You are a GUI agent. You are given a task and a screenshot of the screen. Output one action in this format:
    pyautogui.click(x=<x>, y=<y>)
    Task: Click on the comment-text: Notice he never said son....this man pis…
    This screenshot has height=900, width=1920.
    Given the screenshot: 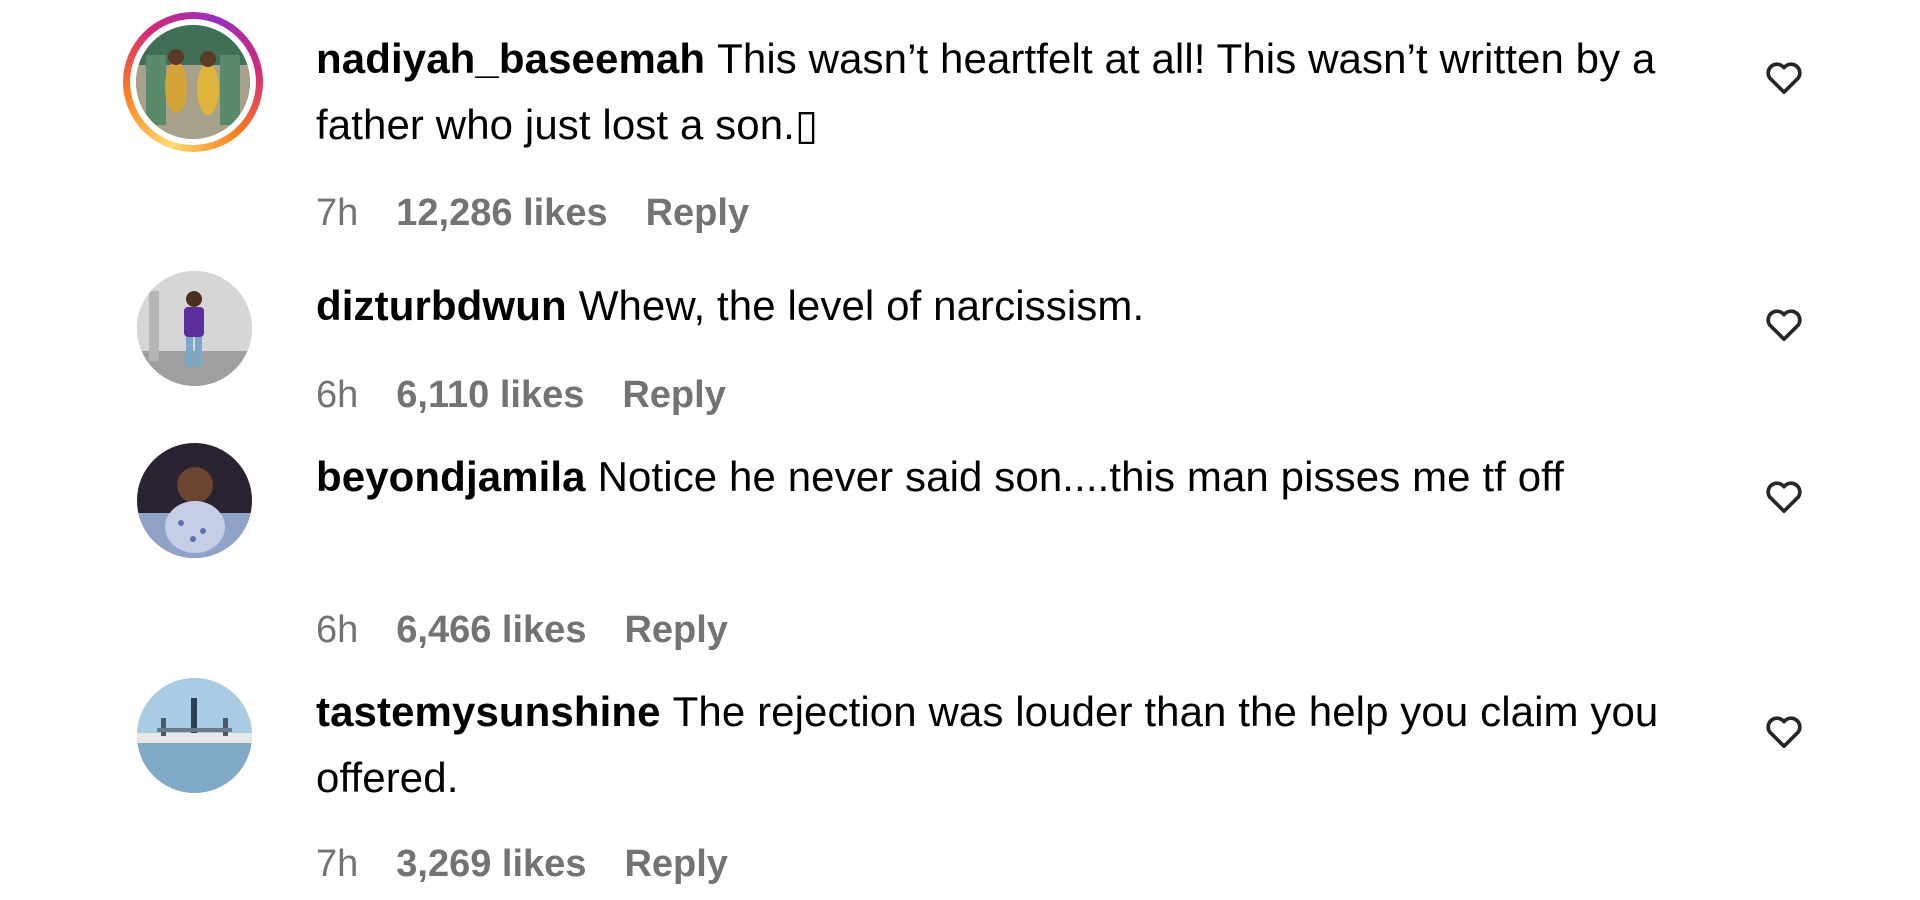 What is the action you would take?
    pyautogui.click(x=1080, y=476)
    